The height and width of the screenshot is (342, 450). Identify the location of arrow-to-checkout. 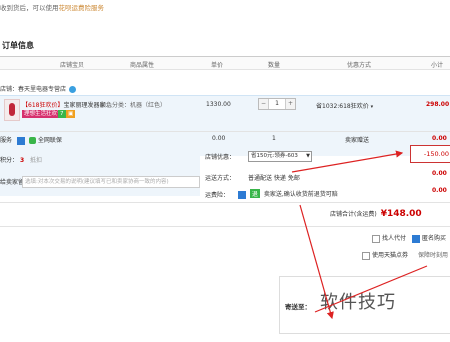
(371, 289).